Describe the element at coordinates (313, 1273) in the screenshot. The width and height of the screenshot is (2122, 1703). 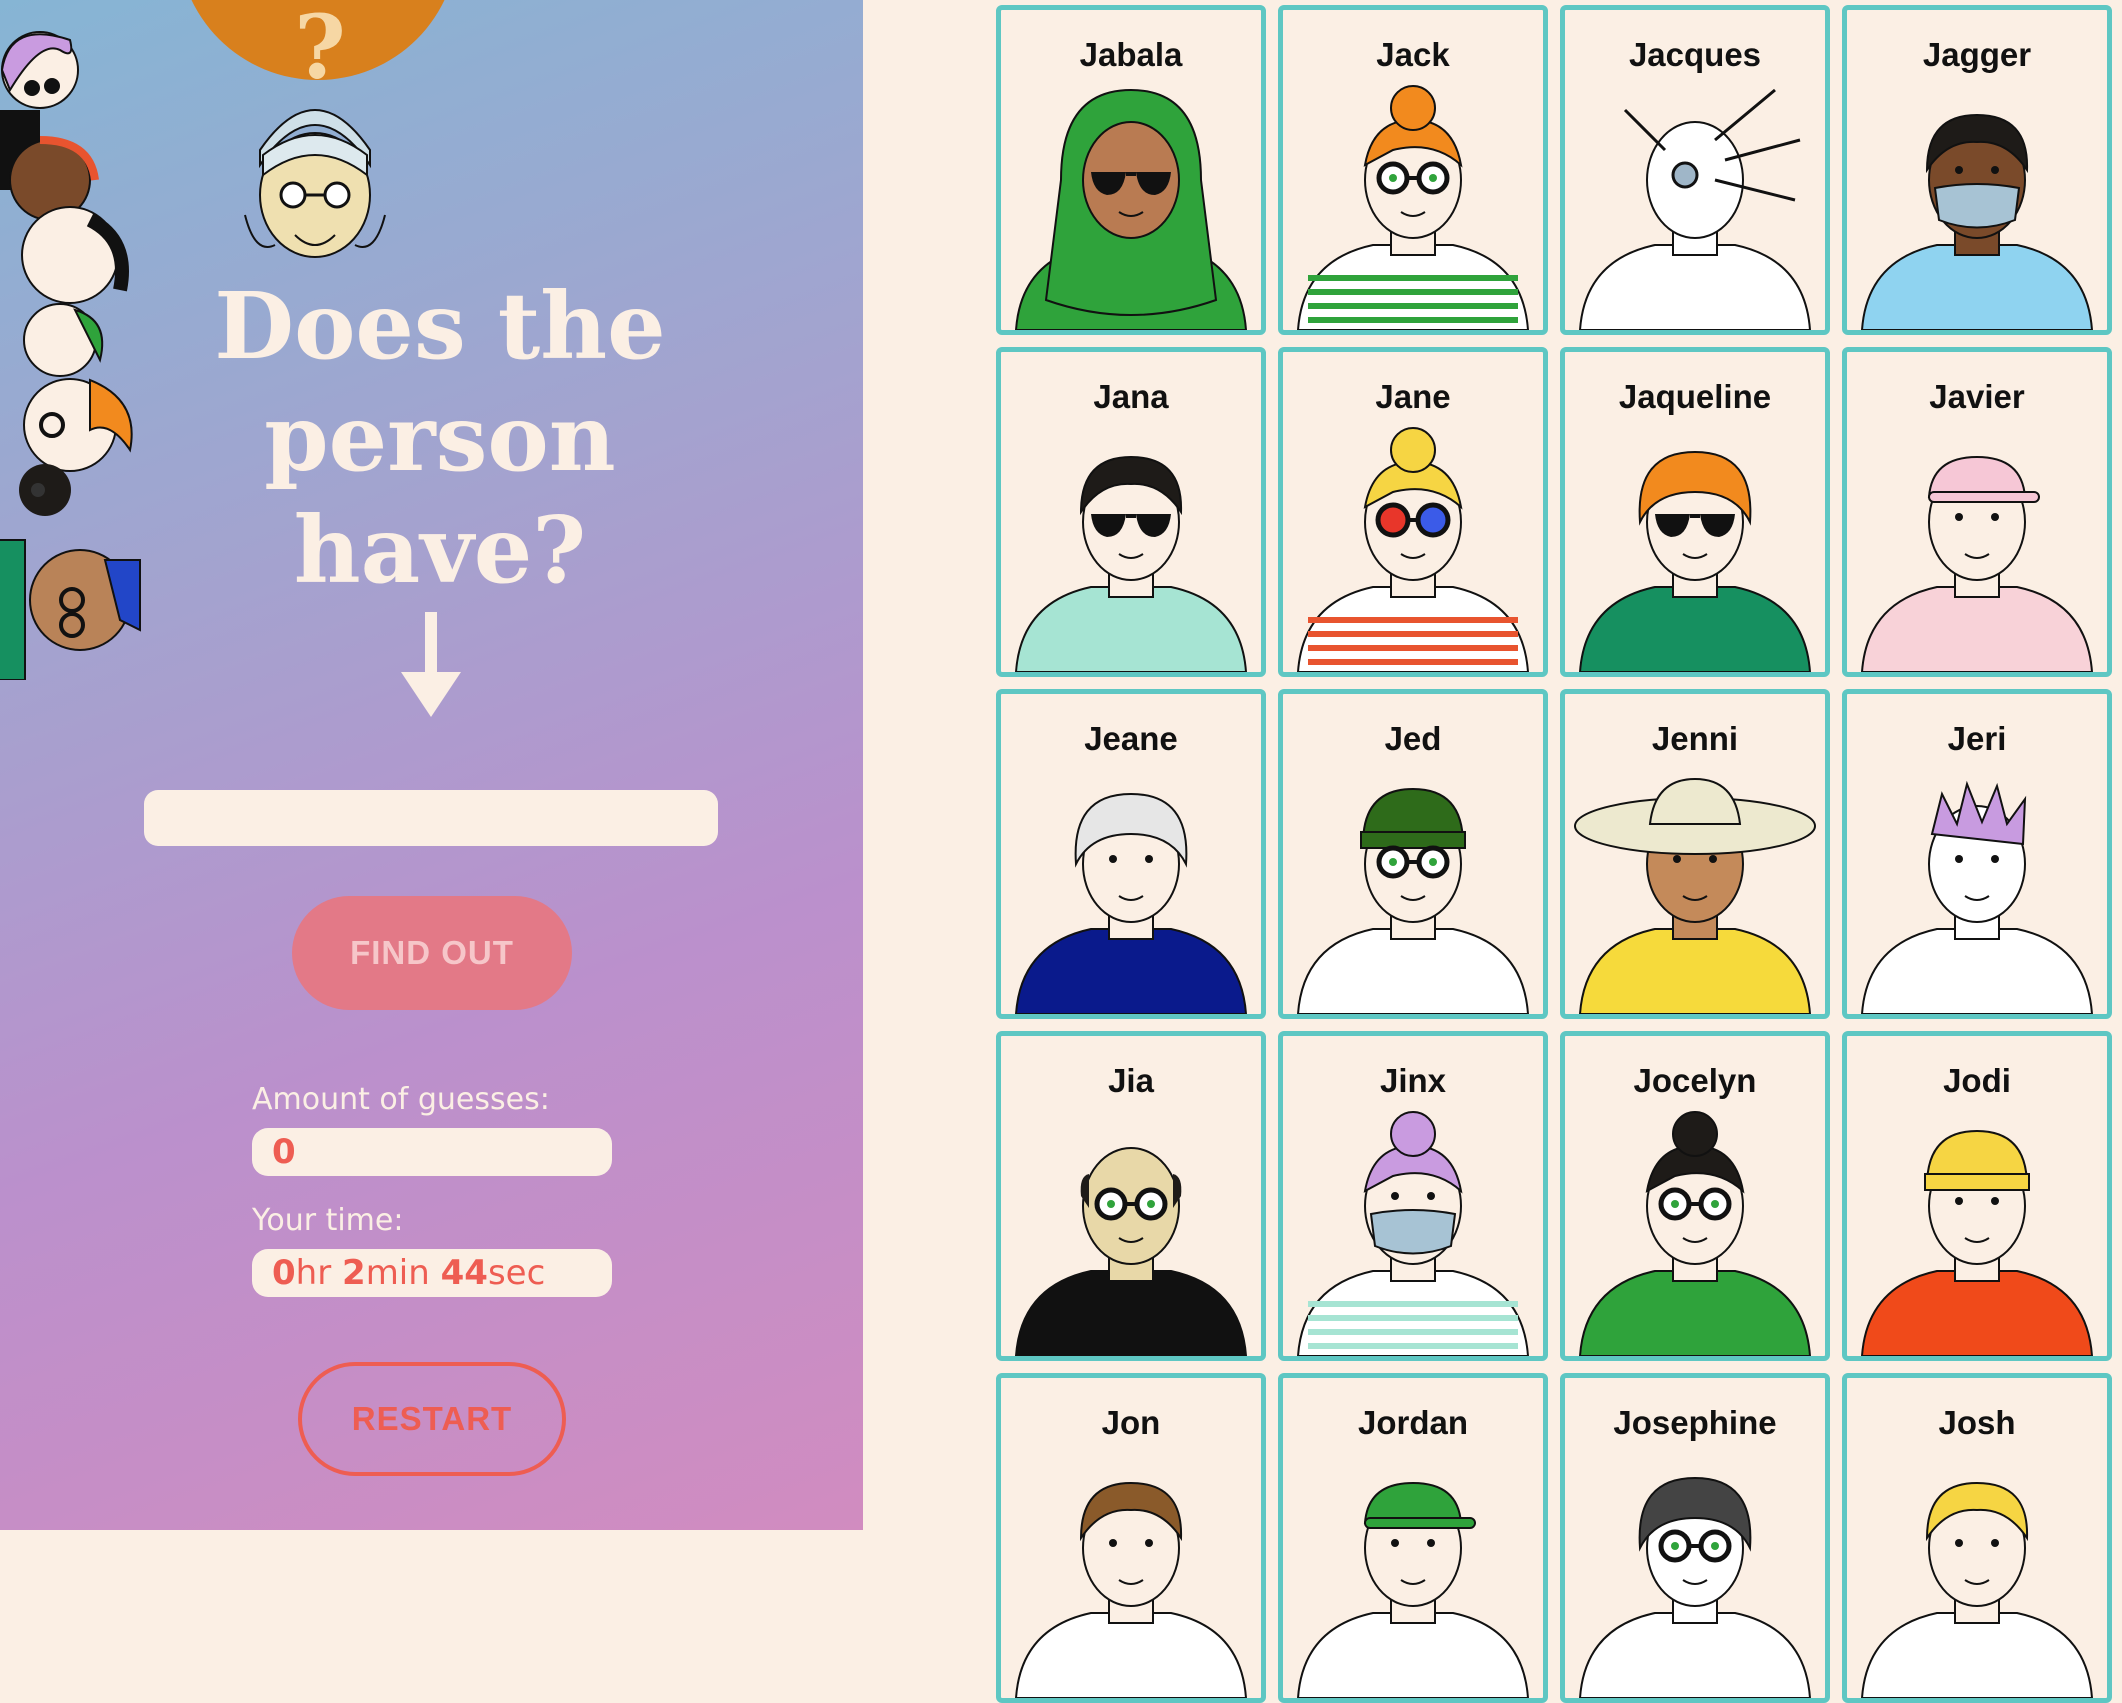
I see `timer-hours-unit: hr` at that location.